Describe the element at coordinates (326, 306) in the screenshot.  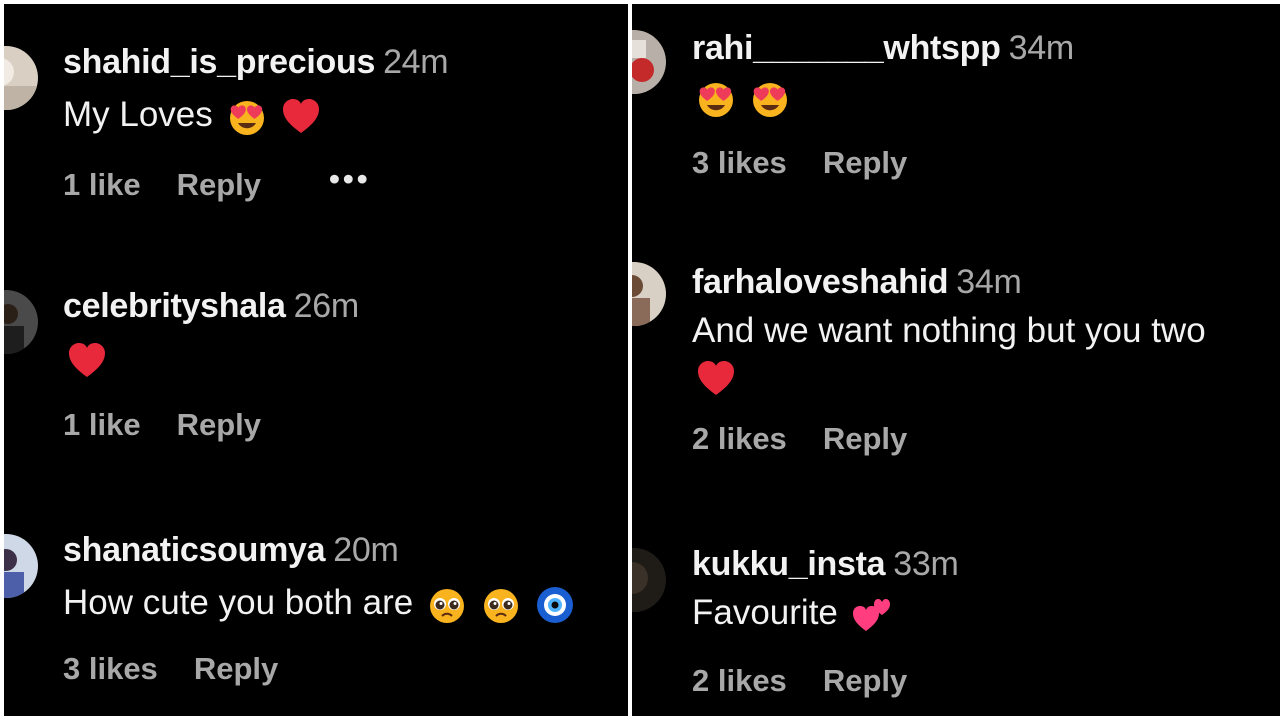
I see `comment-timestamp: 26m` at that location.